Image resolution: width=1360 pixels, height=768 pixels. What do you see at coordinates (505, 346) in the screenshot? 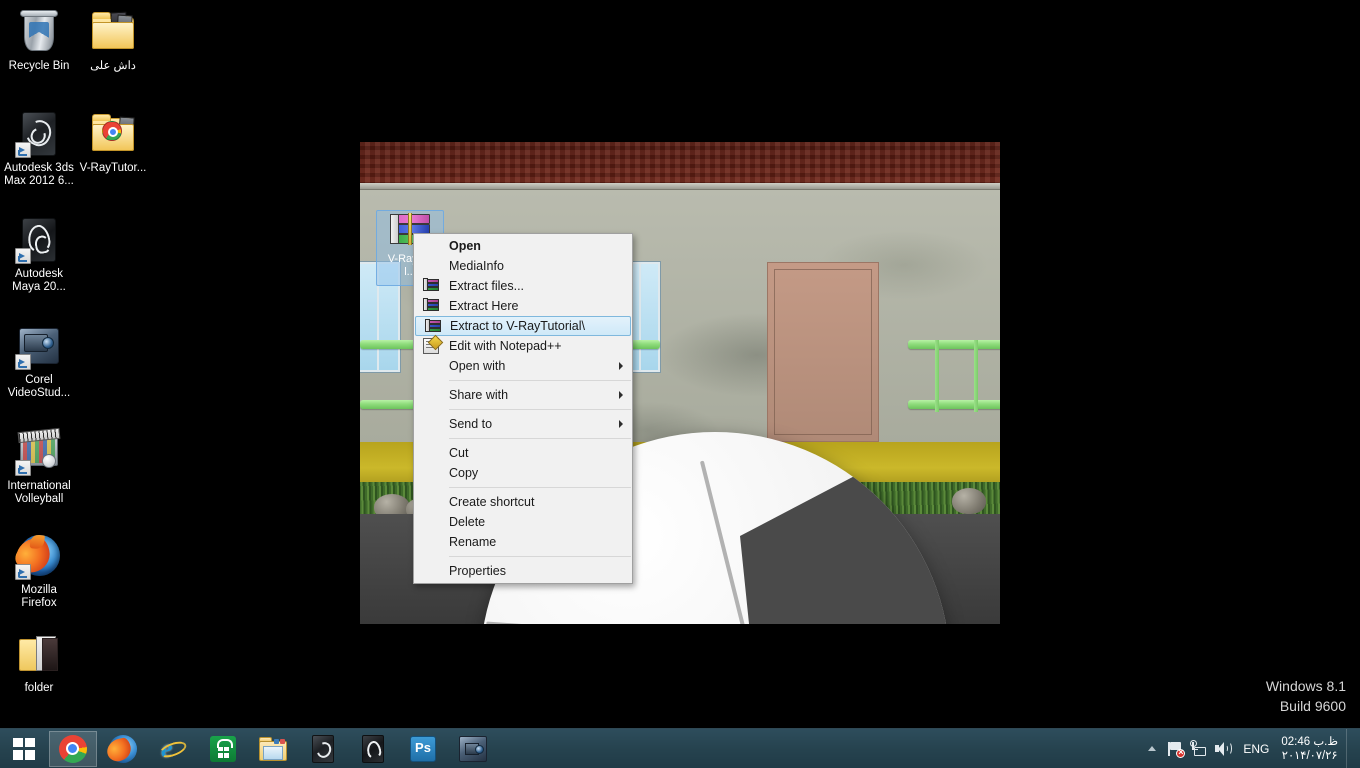
I see `menu-item-label: Edit with Notepad++` at bounding box center [505, 346].